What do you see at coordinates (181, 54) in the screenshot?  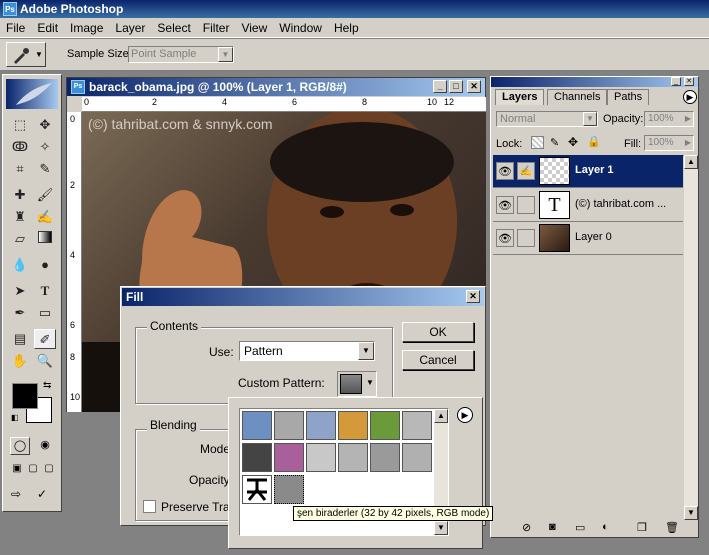 I see `sample-size-select: Point Sample ▼` at bounding box center [181, 54].